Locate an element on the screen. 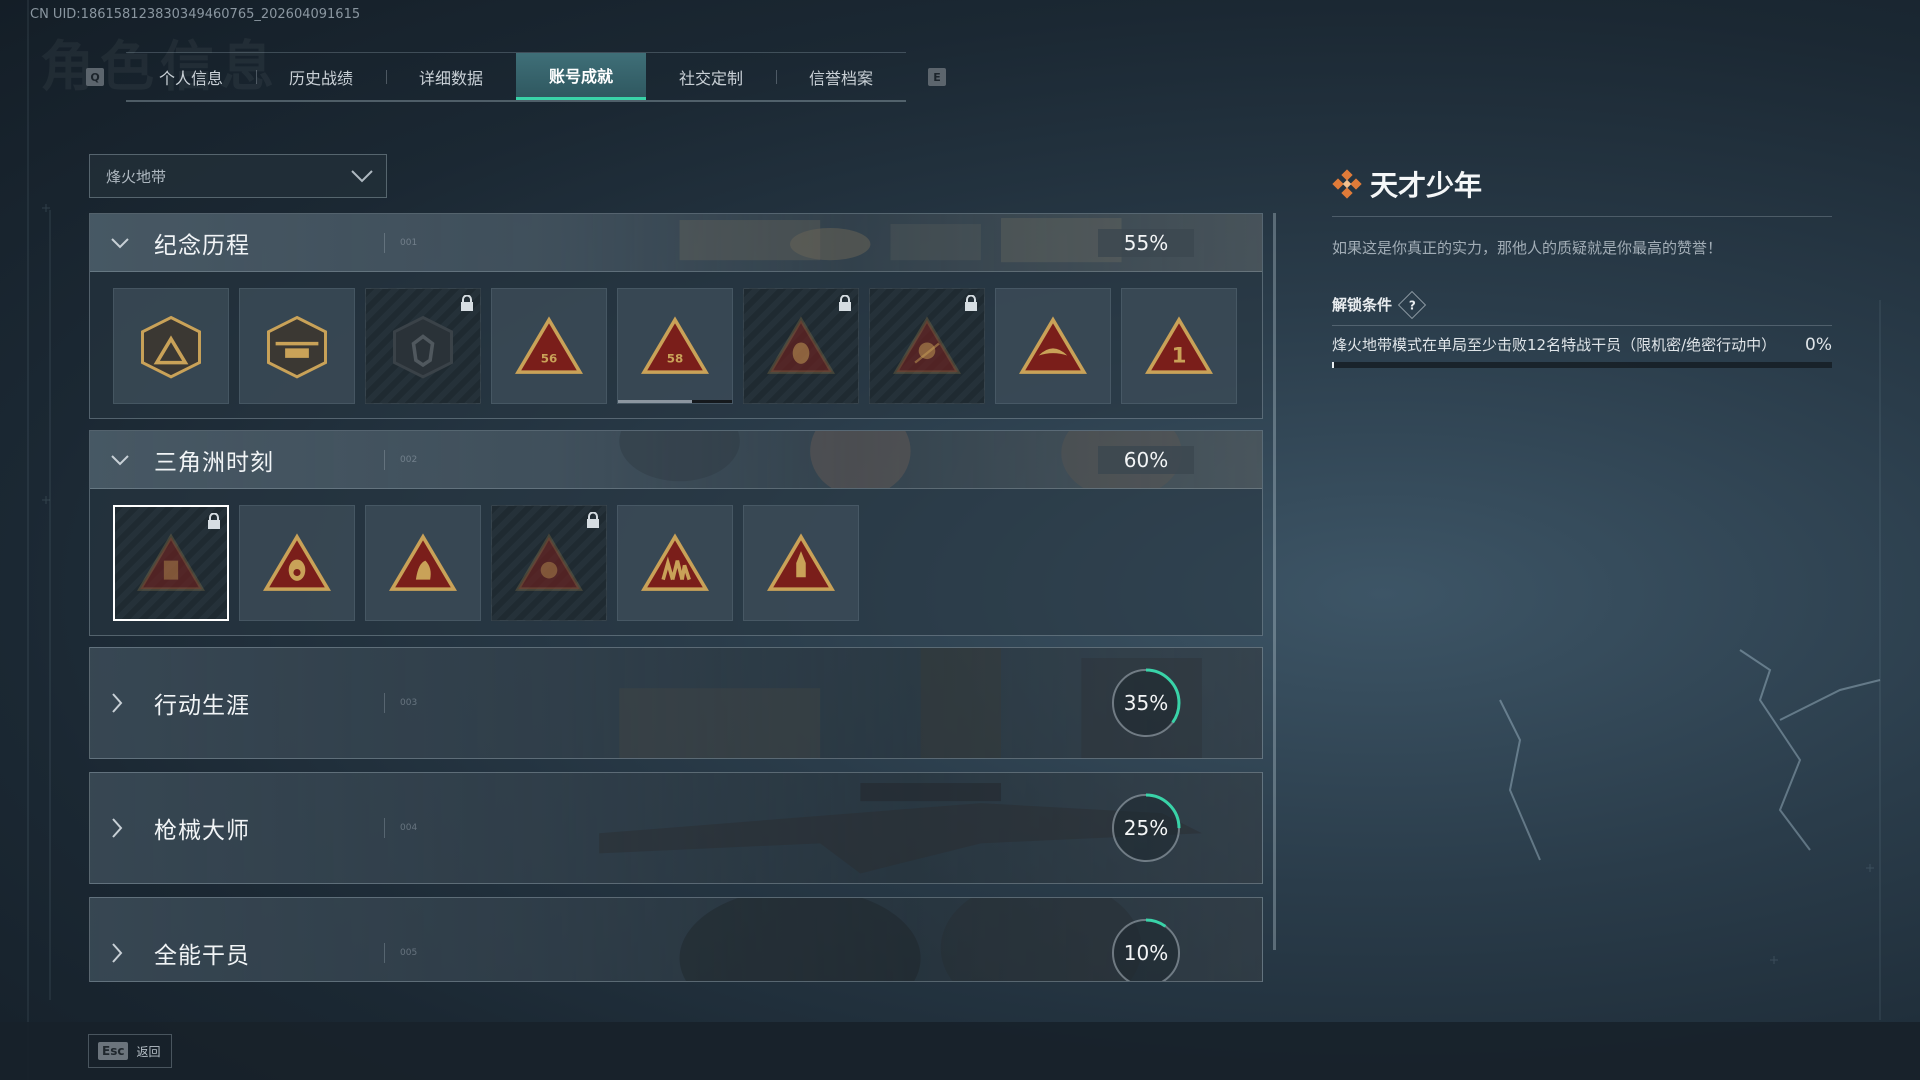  achievement-title: 天才少年 is located at coordinates (1426, 185).